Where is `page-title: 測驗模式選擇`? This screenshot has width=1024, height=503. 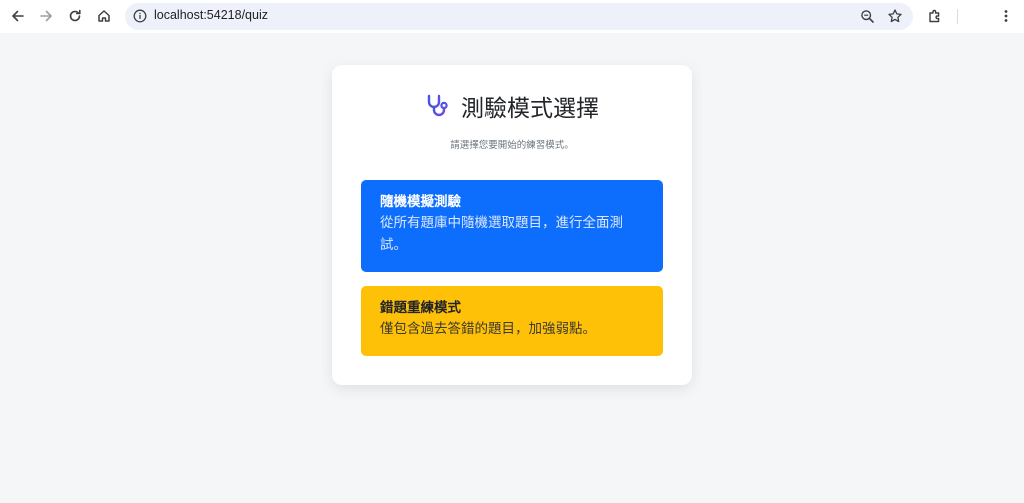 page-title: 測驗模式選擇 is located at coordinates (530, 109).